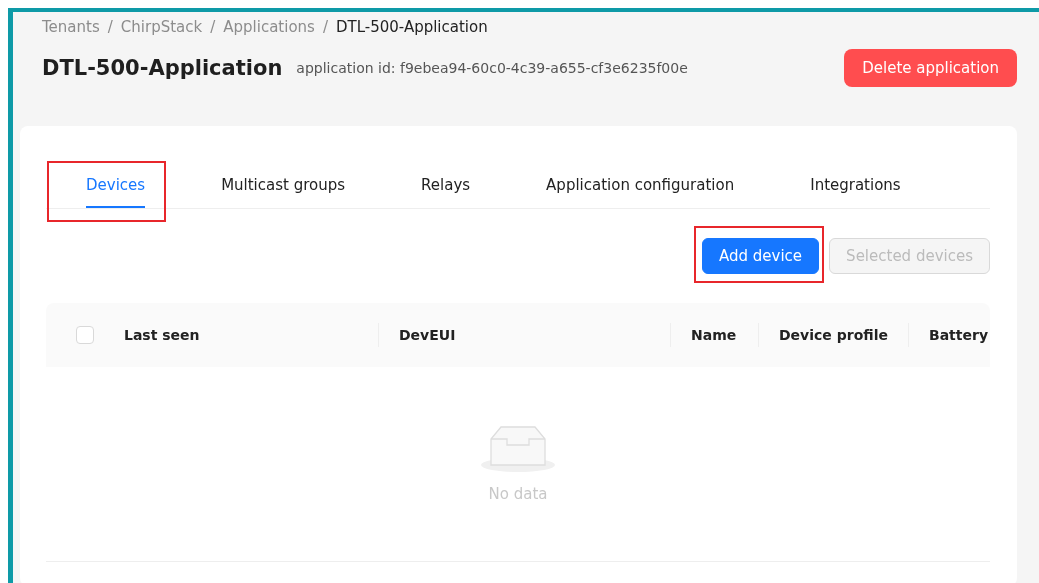 This screenshot has height=583, width=1039. What do you see at coordinates (116, 186) in the screenshot?
I see `tab: Devices` at bounding box center [116, 186].